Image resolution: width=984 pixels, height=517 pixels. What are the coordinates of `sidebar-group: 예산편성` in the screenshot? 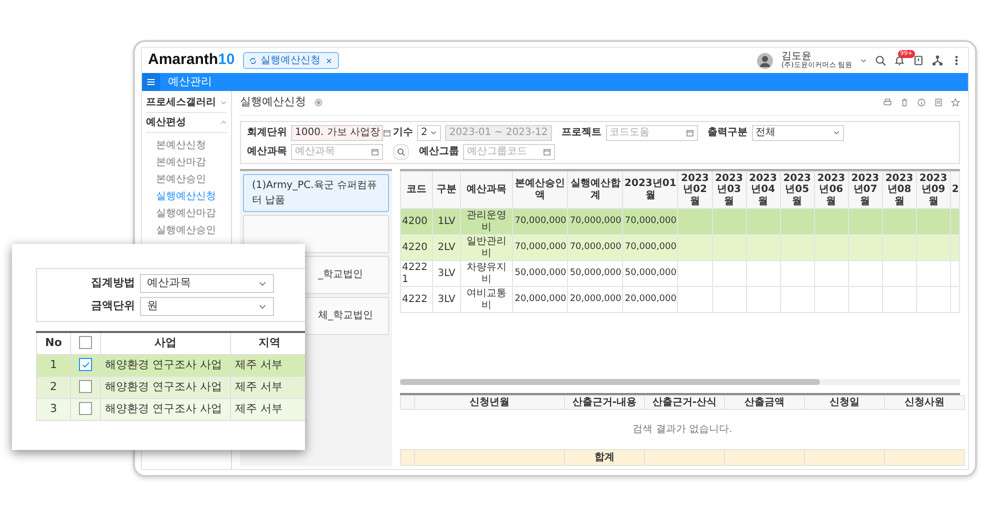 It's located at (186, 123).